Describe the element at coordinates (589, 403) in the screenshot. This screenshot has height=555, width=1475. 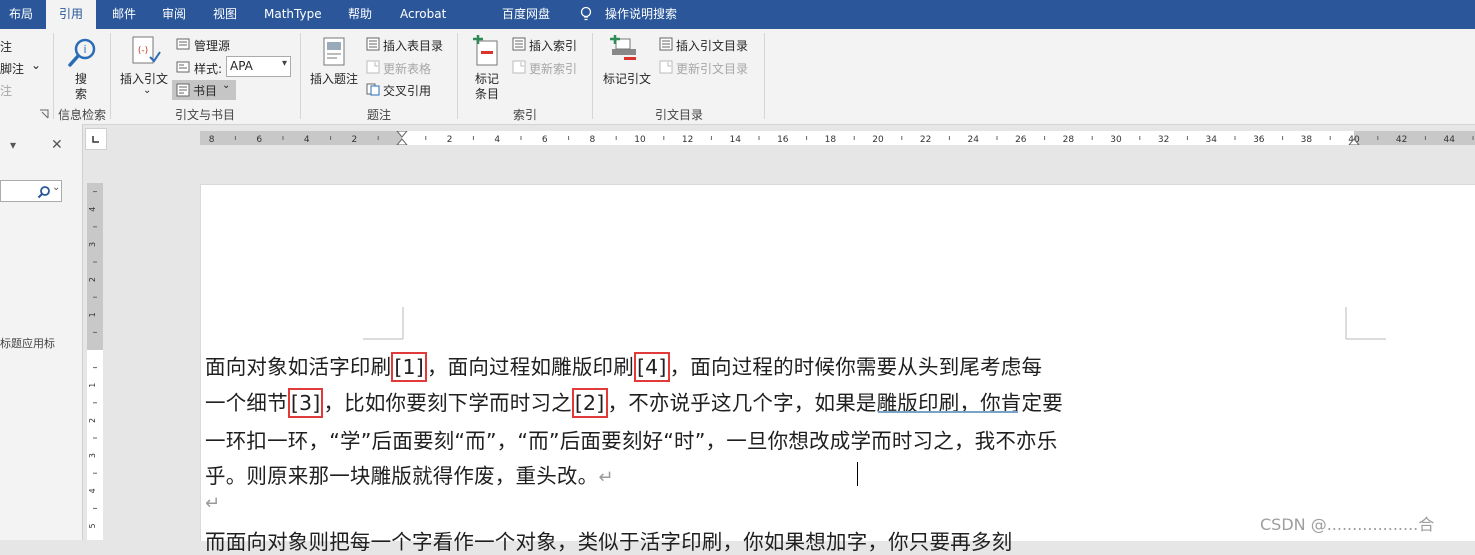
I see `citation-marker: [2]` at that location.